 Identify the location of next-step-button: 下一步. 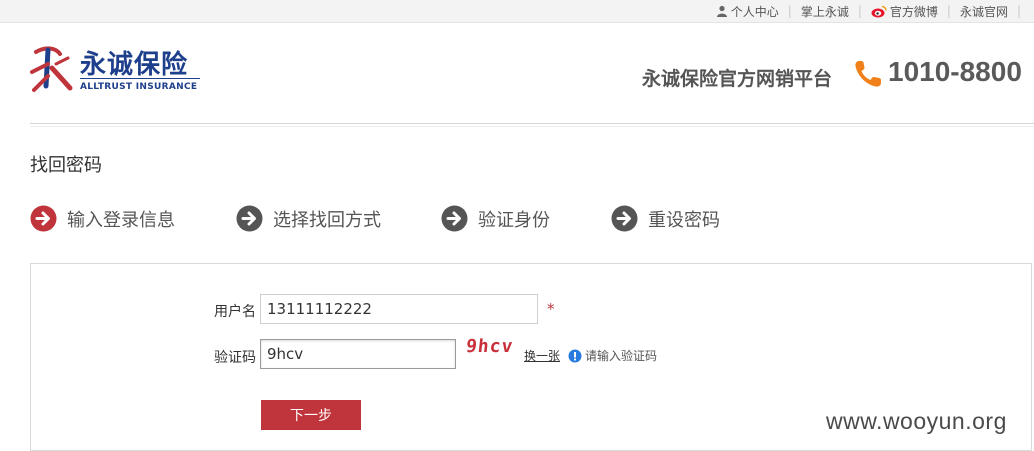
(311, 415).